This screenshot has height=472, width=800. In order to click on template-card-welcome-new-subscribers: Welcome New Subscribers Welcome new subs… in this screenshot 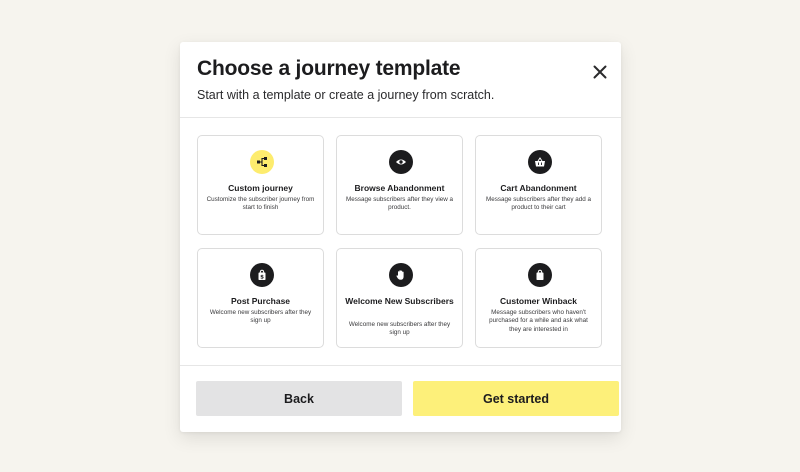, I will do `click(399, 298)`.